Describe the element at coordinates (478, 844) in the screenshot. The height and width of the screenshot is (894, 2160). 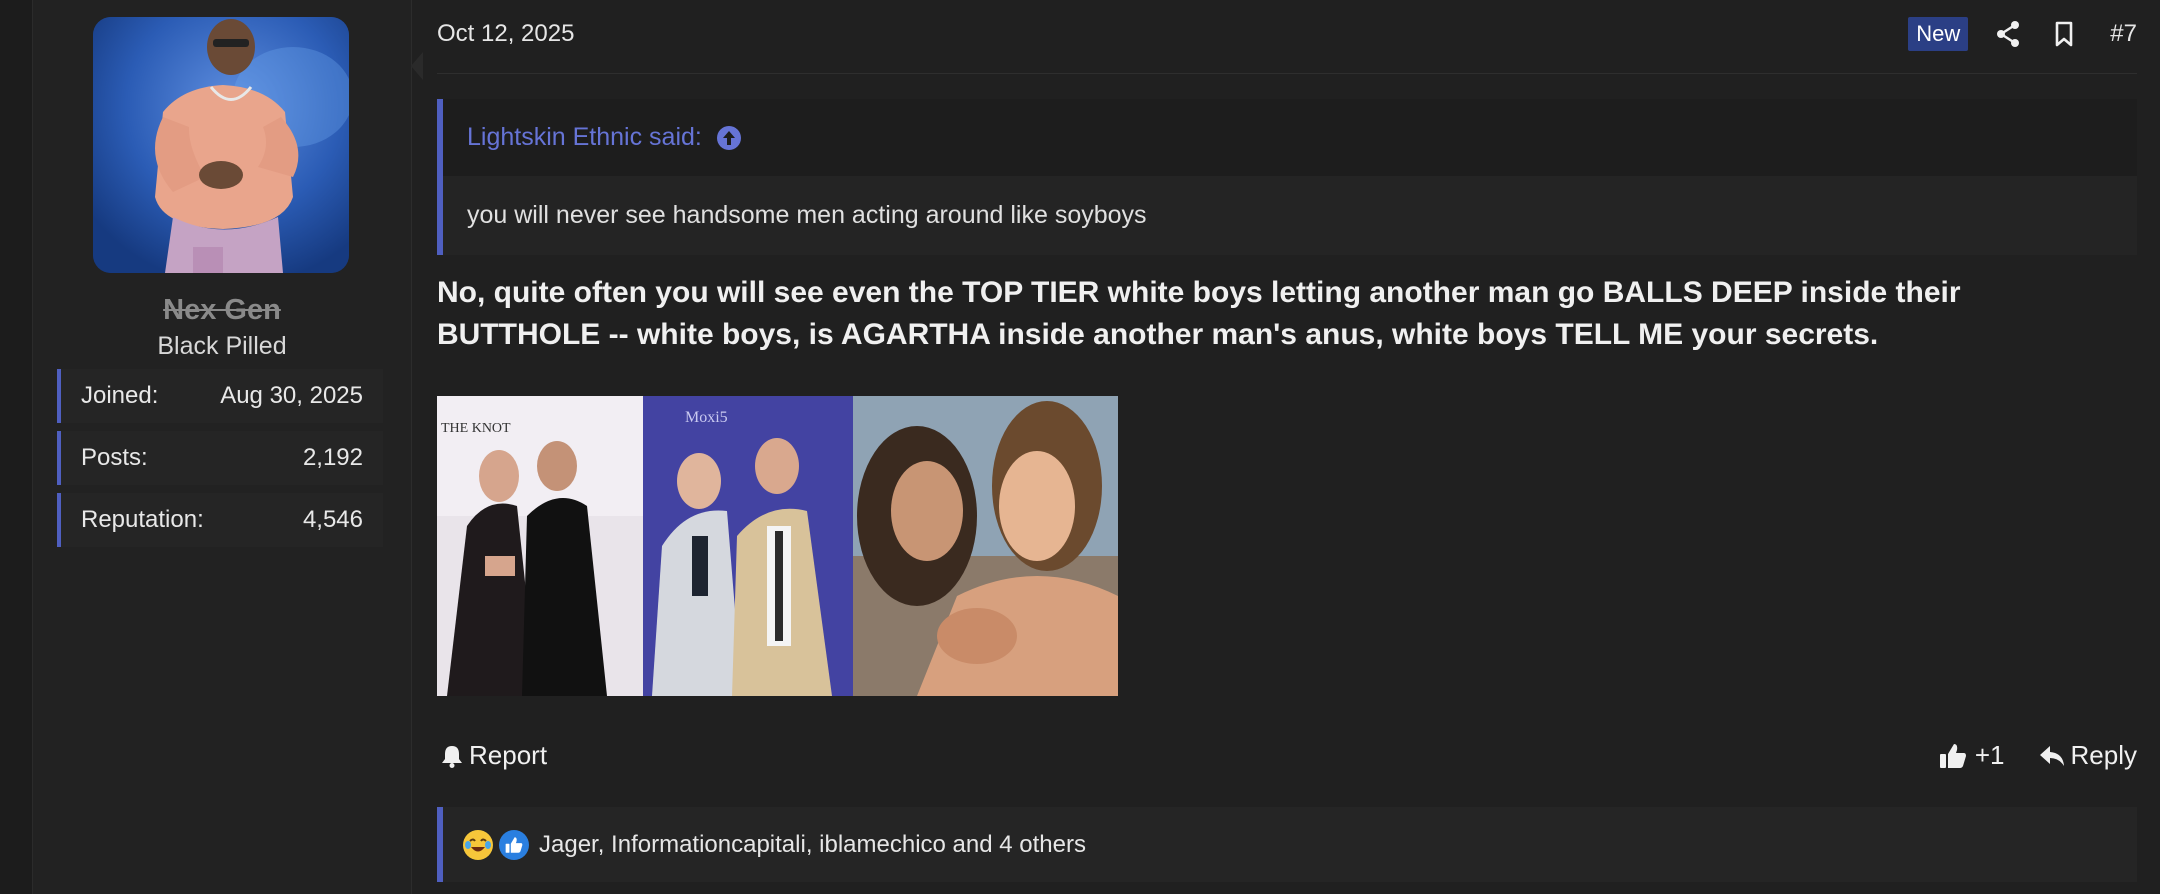
I see `laughing-crying-emoji-icon` at that location.